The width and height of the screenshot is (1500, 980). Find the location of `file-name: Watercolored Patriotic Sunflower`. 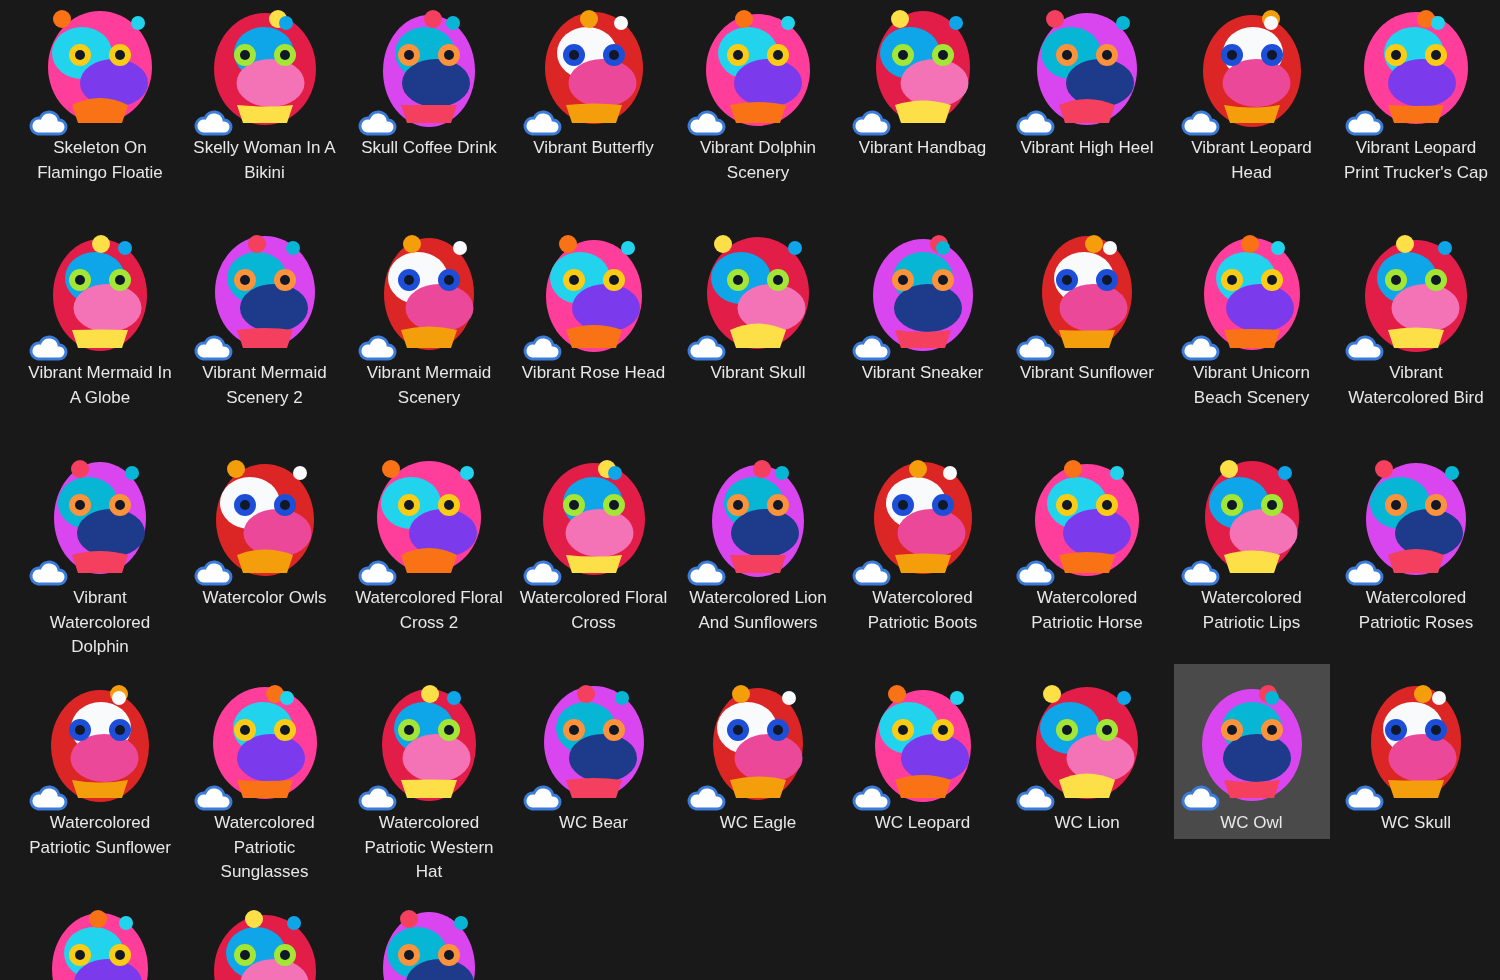

file-name: Watercolored Patriotic Sunflower is located at coordinates (100, 835).